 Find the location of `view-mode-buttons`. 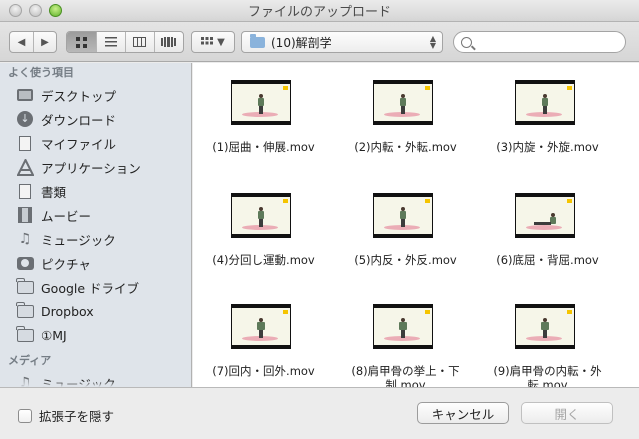

view-mode-buttons is located at coordinates (125, 42).